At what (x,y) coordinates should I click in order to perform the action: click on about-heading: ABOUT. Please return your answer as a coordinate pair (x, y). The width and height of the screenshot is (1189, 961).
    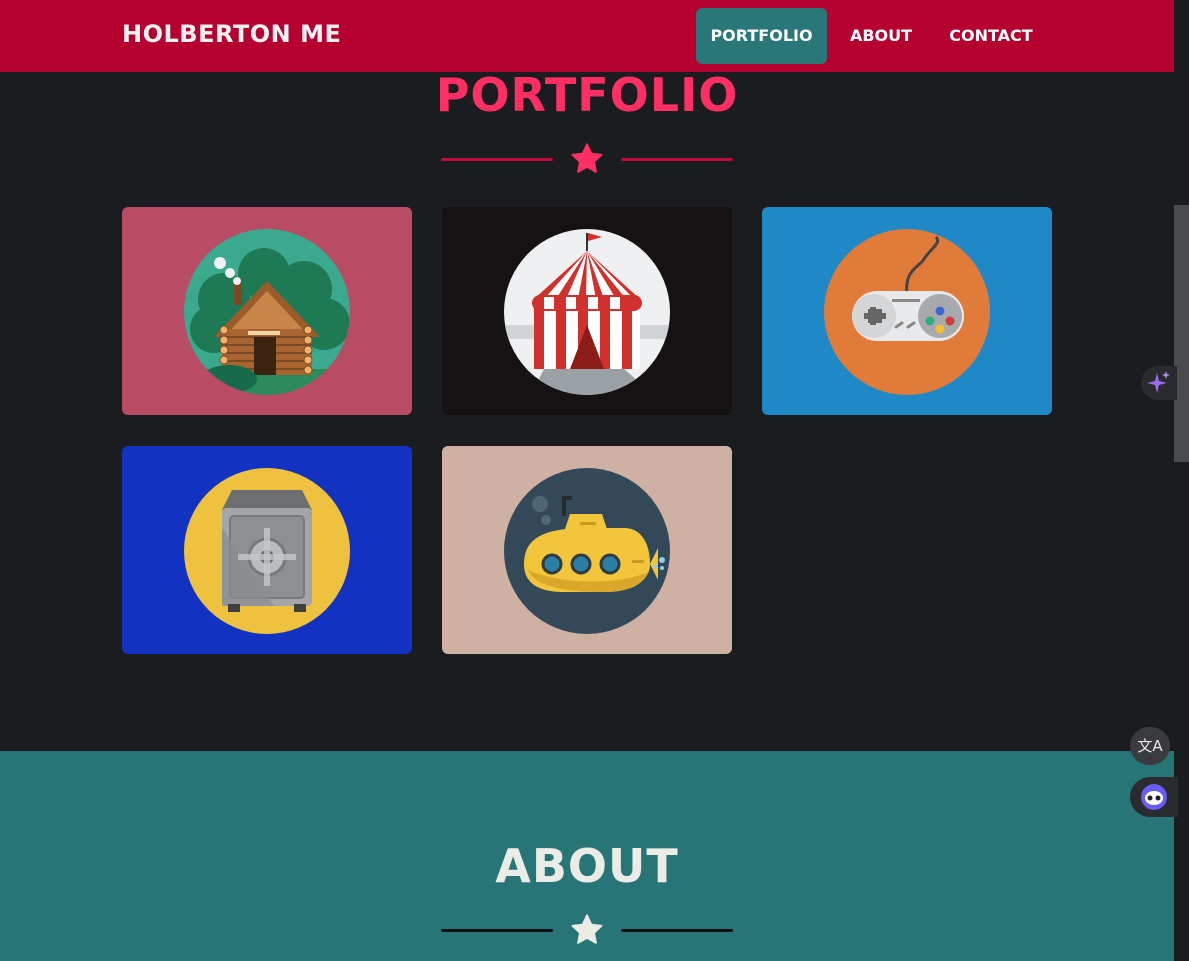
    Looking at the image, I should click on (587, 866).